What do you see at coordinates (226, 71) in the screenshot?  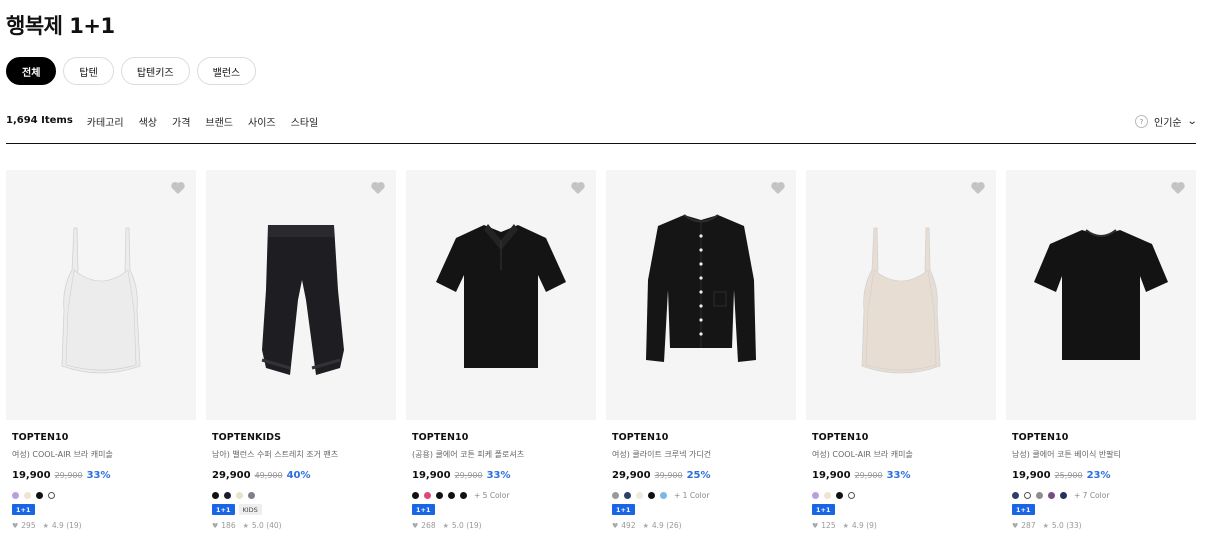 I see `tab-balance: 밸런스` at bounding box center [226, 71].